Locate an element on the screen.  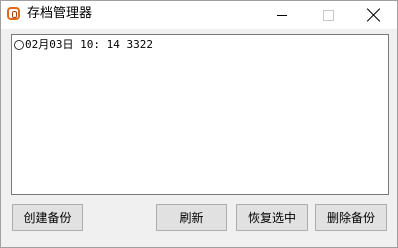
save-entry-label: 02月03日 10: 14 3322 is located at coordinates (89, 44).